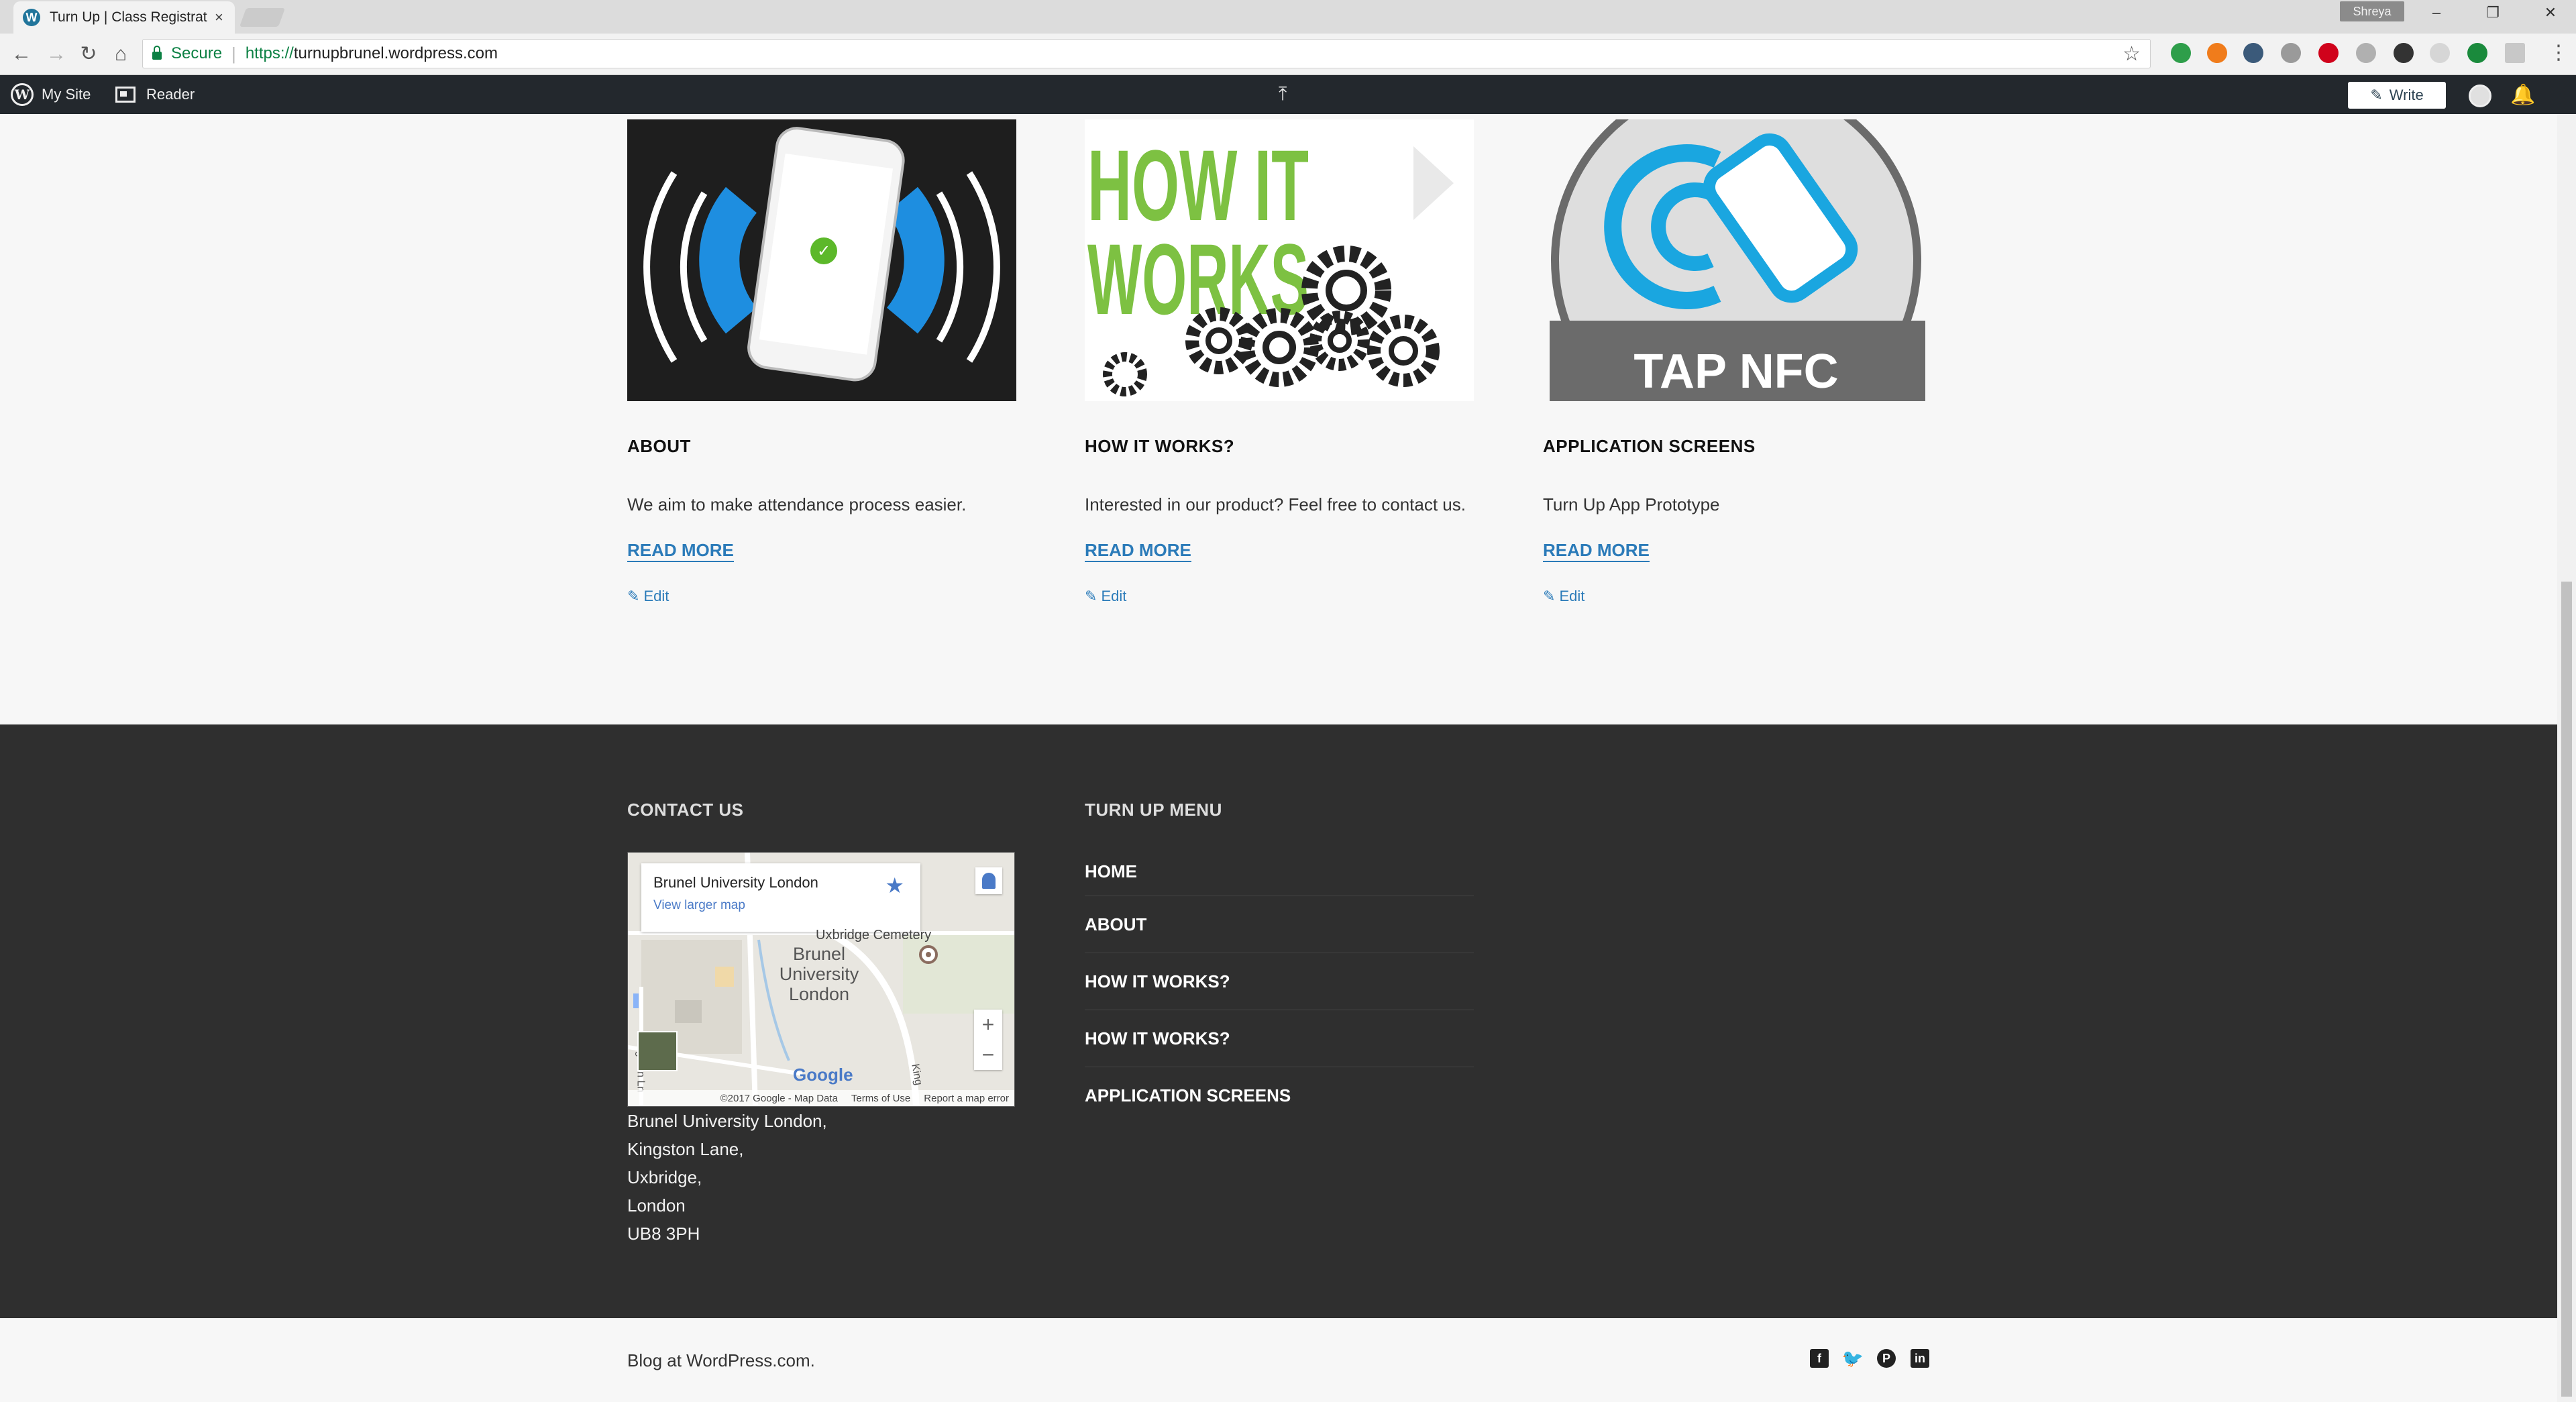 The height and width of the screenshot is (1402, 2576). What do you see at coordinates (31, 18) in the screenshot?
I see `wordpress-favicon-icon: W` at bounding box center [31, 18].